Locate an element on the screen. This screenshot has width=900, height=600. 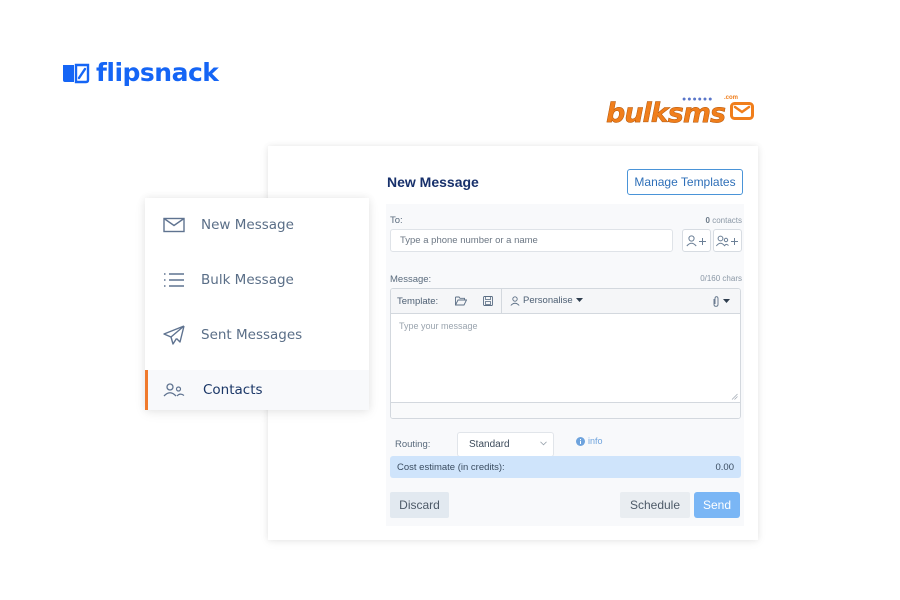
sidebar-item-label: Bulk Message is located at coordinates (247, 280).